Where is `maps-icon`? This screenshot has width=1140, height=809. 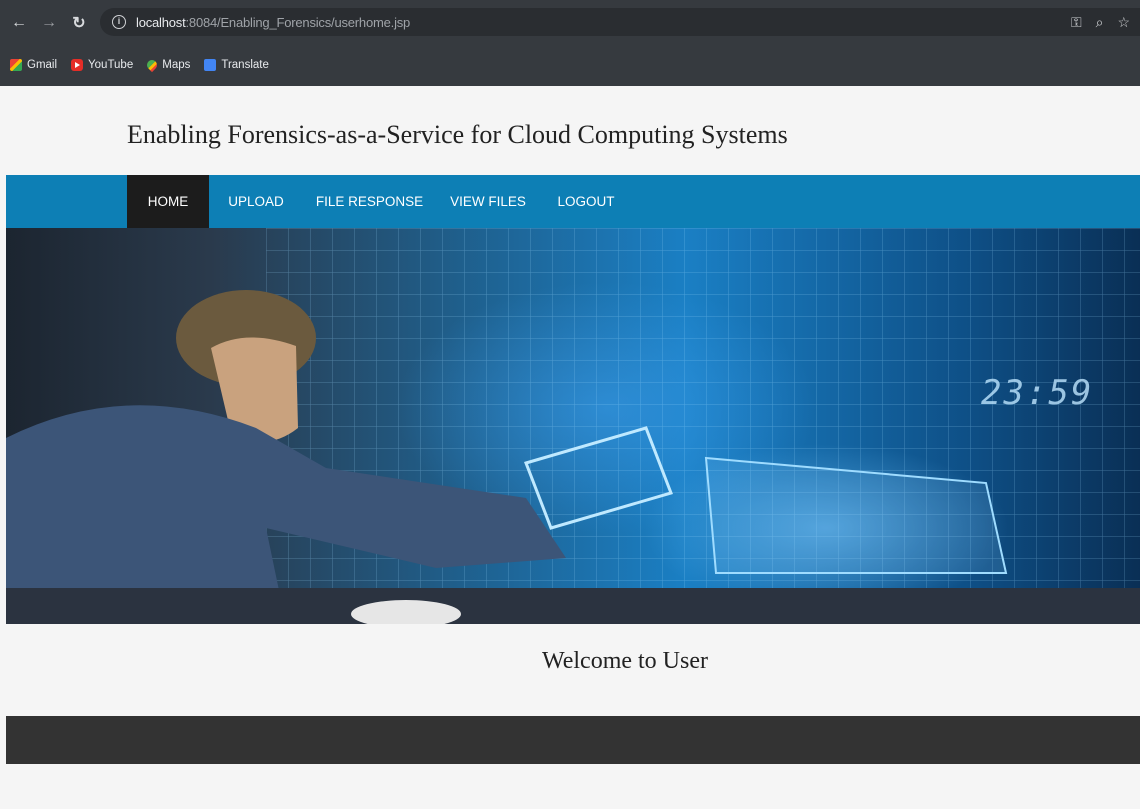 maps-icon is located at coordinates (152, 65).